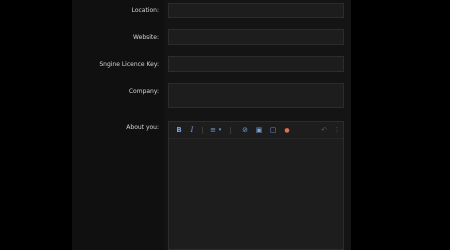 The height and width of the screenshot is (250, 450). Describe the element at coordinates (324, 130) in the screenshot. I see `undo-icon: ↶` at that location.